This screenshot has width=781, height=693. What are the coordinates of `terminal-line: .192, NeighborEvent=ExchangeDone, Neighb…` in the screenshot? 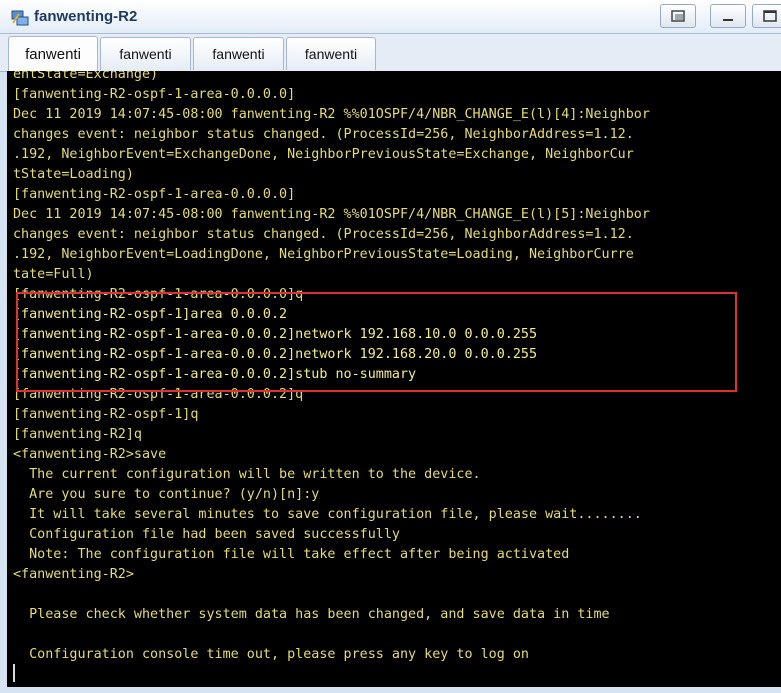 It's located at (323, 154).